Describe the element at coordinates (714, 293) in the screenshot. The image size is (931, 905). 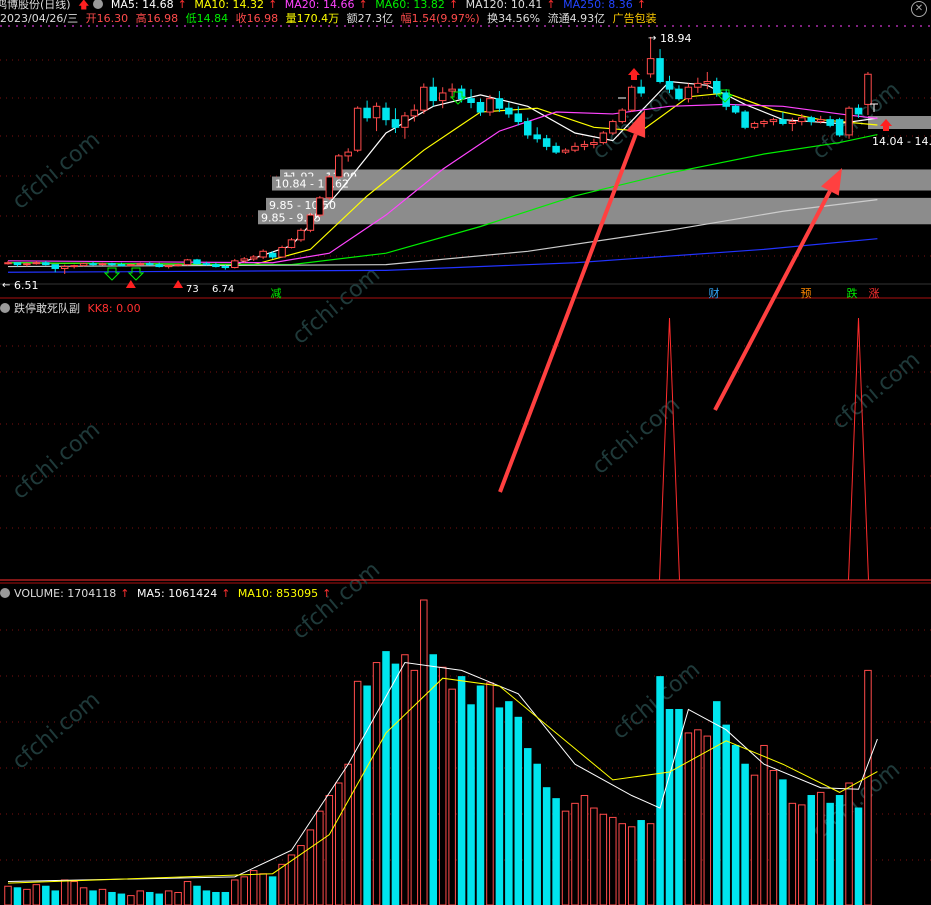
I see `event-tag-1: 财` at that location.